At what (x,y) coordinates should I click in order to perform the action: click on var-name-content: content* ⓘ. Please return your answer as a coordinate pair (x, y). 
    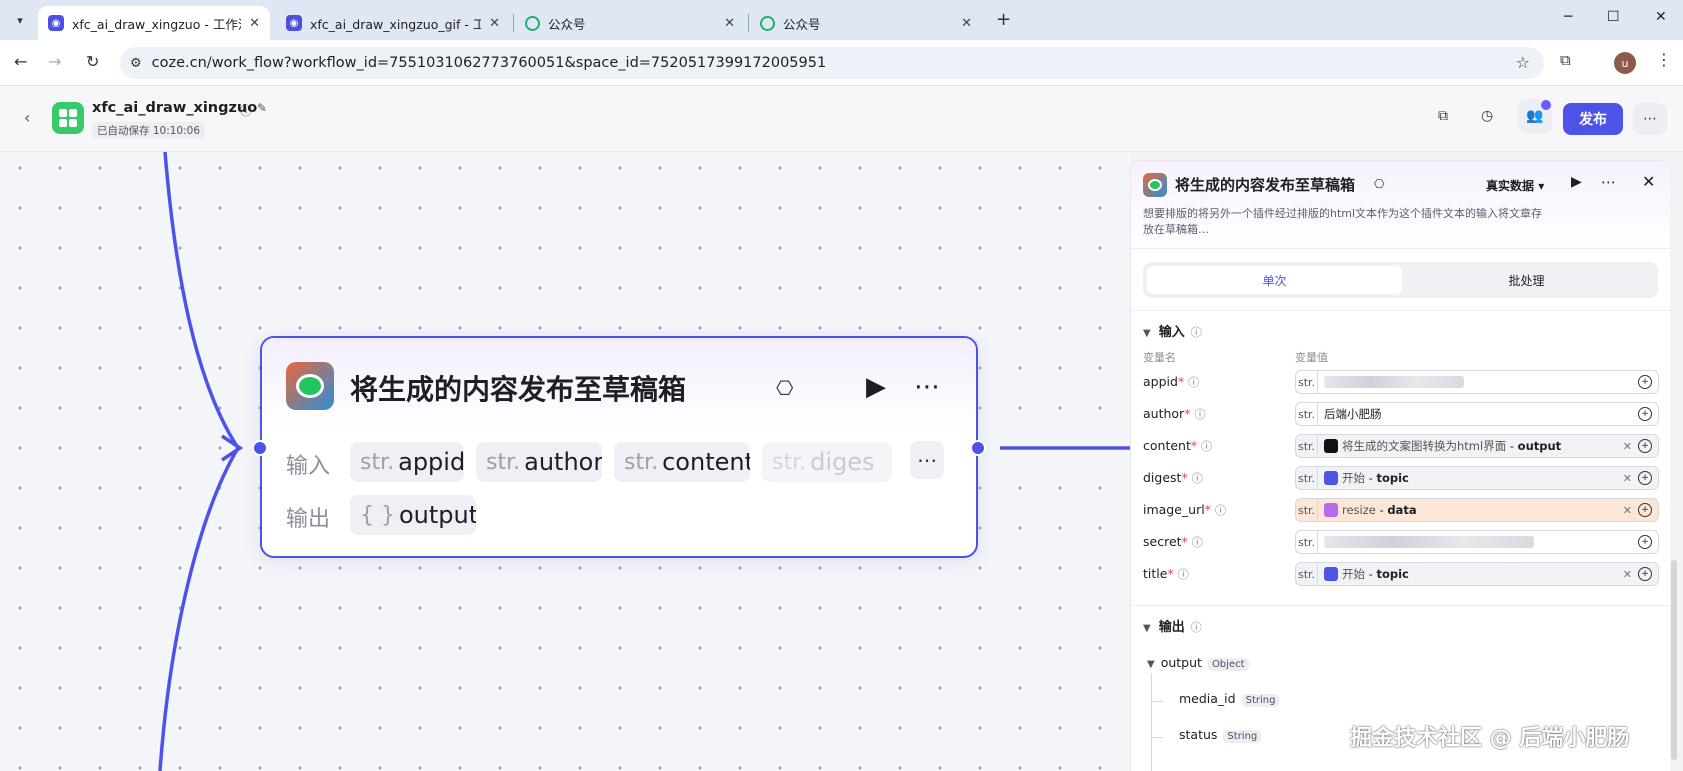
    Looking at the image, I should click on (1178, 445).